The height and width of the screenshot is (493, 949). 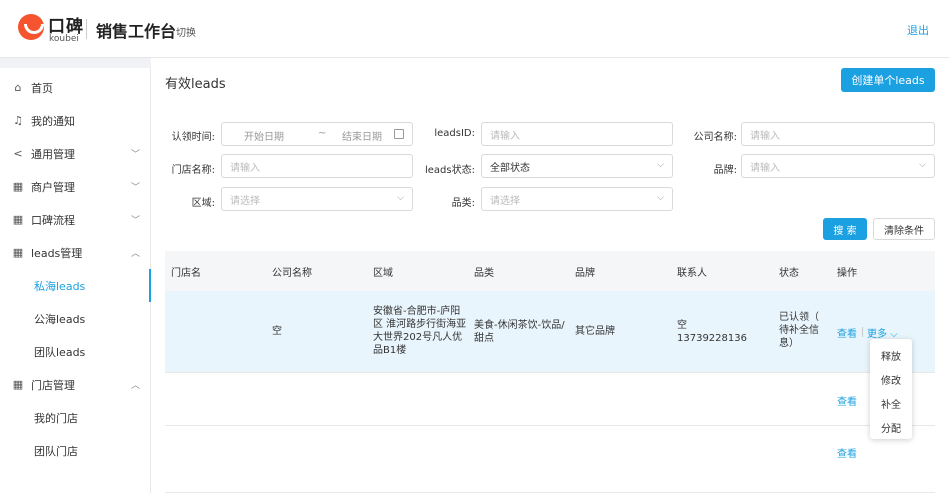 What do you see at coordinates (399, 134) in the screenshot?
I see `calendar-icon` at bounding box center [399, 134].